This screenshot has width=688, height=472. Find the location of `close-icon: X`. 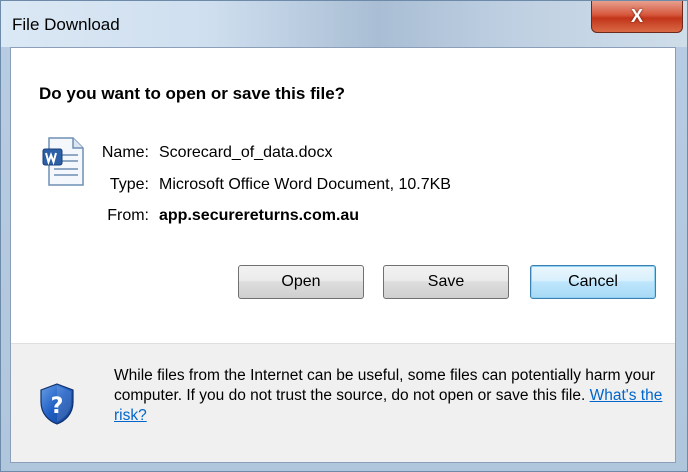

close-icon: X is located at coordinates (636, 16).